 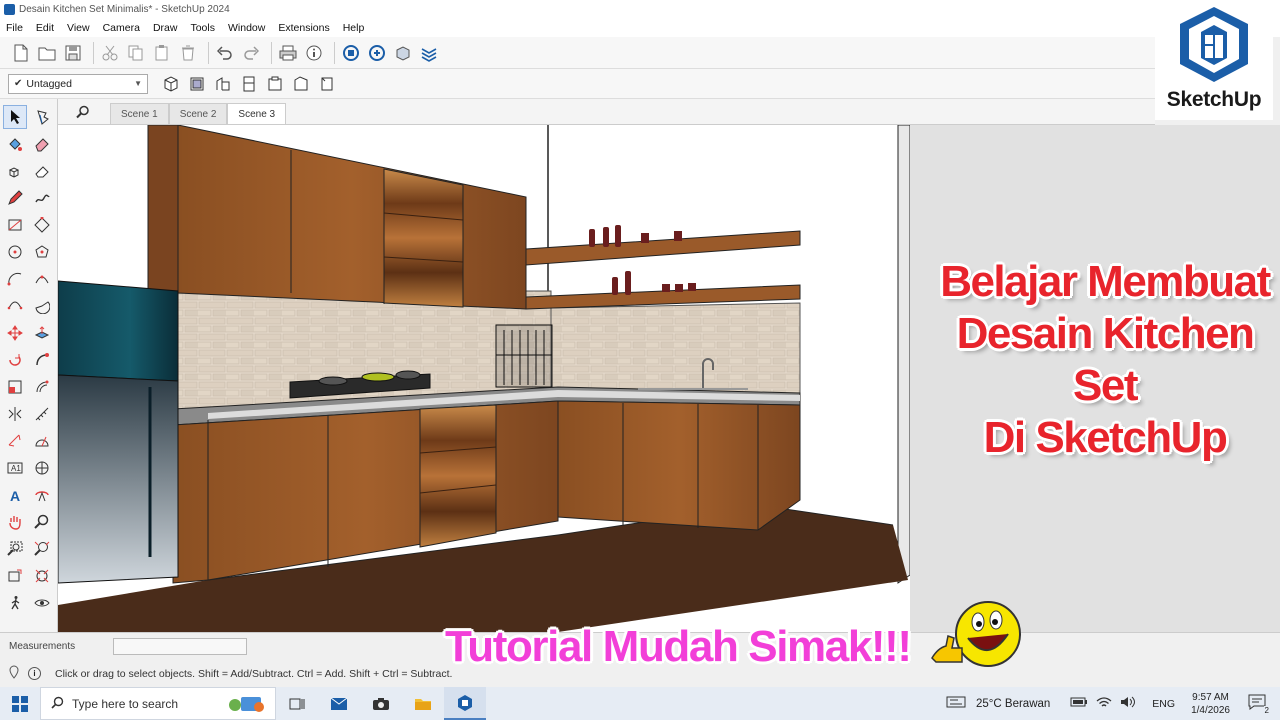 What do you see at coordinates (42, 495) in the screenshot?
I see `orbit-icon` at bounding box center [42, 495].